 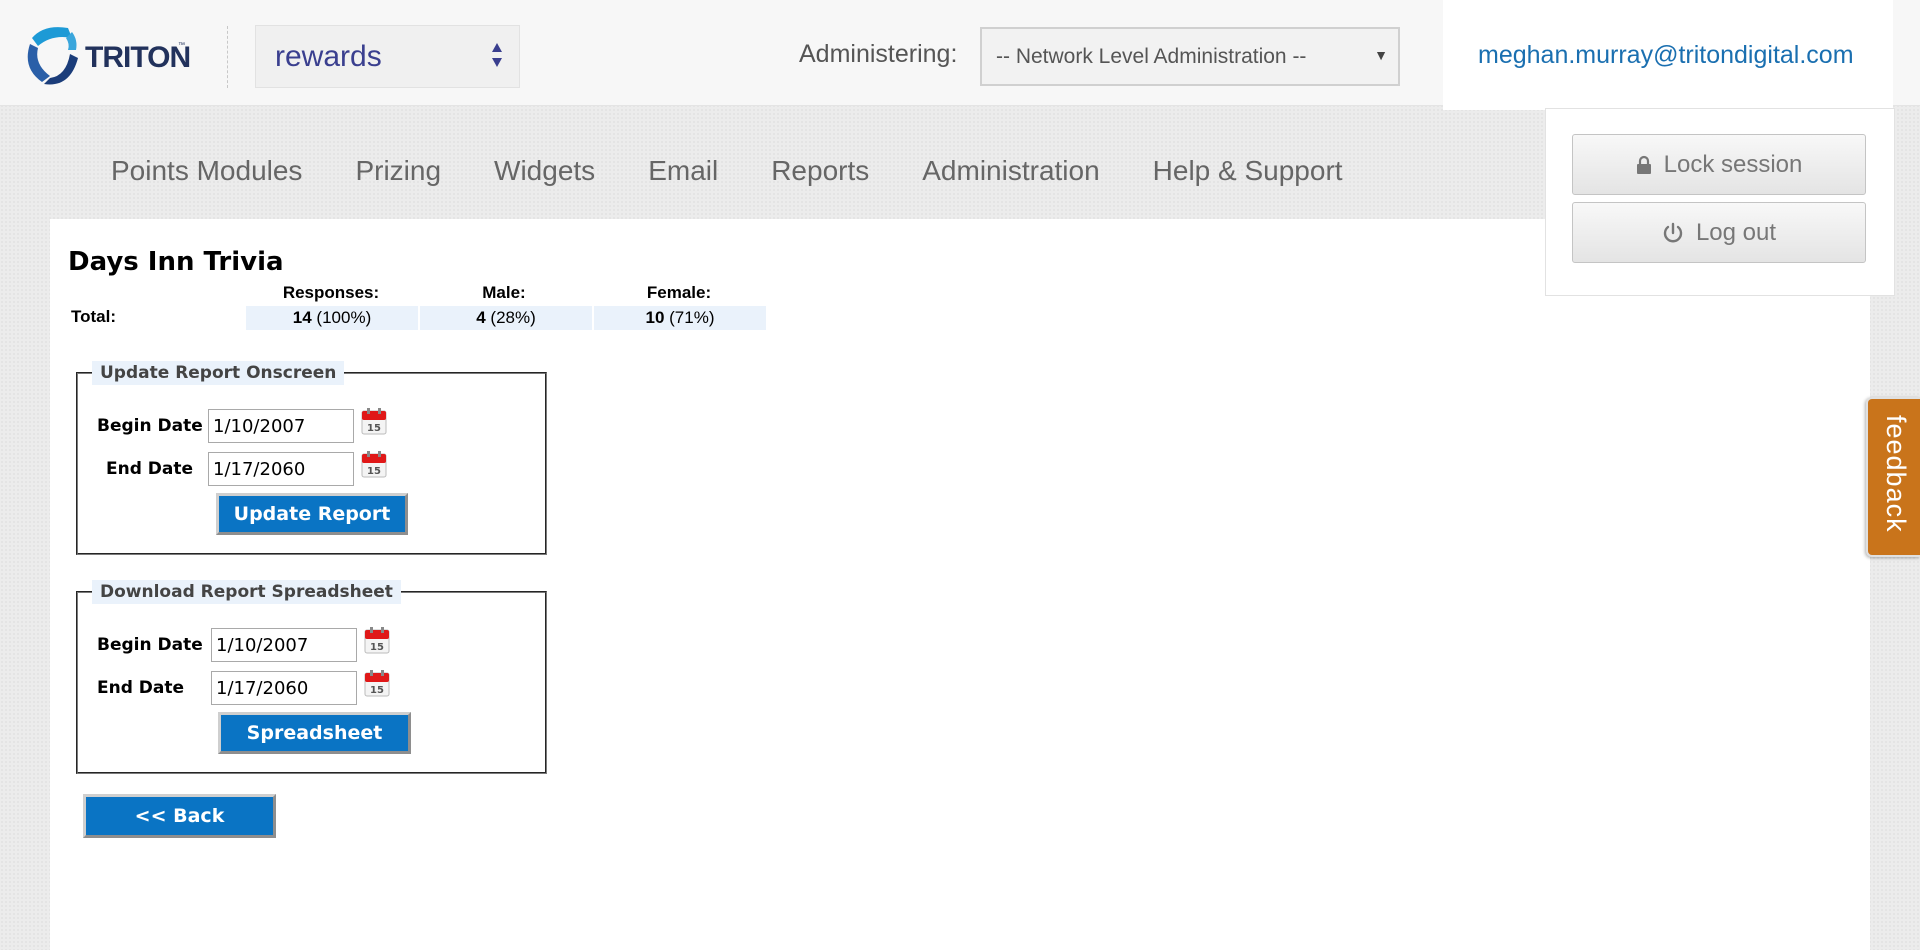 What do you see at coordinates (513, 317) in the screenshot?
I see `male-percent: (28%)` at bounding box center [513, 317].